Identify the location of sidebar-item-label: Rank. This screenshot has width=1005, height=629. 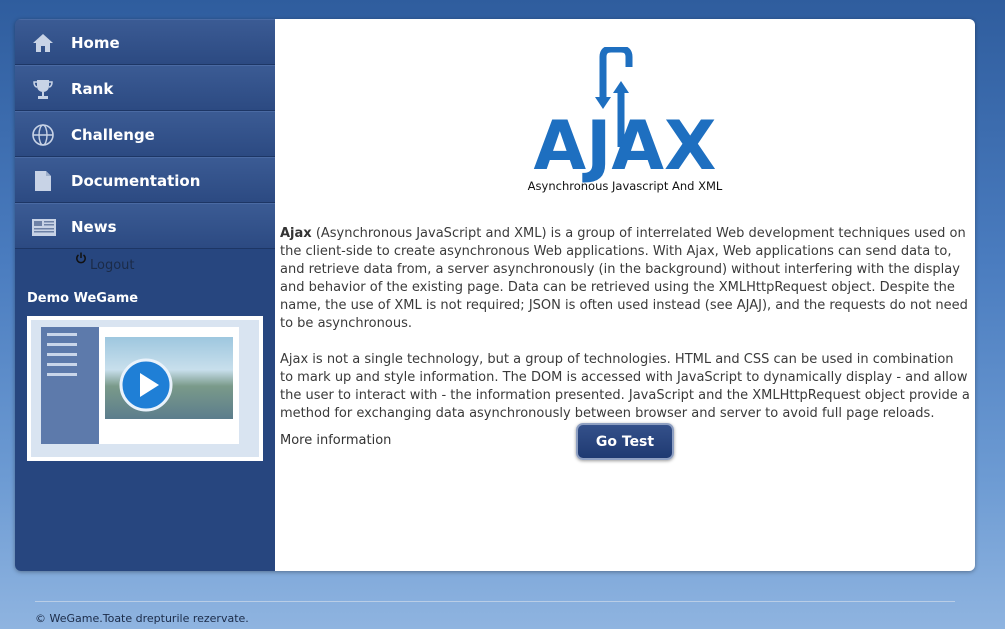
(92, 89).